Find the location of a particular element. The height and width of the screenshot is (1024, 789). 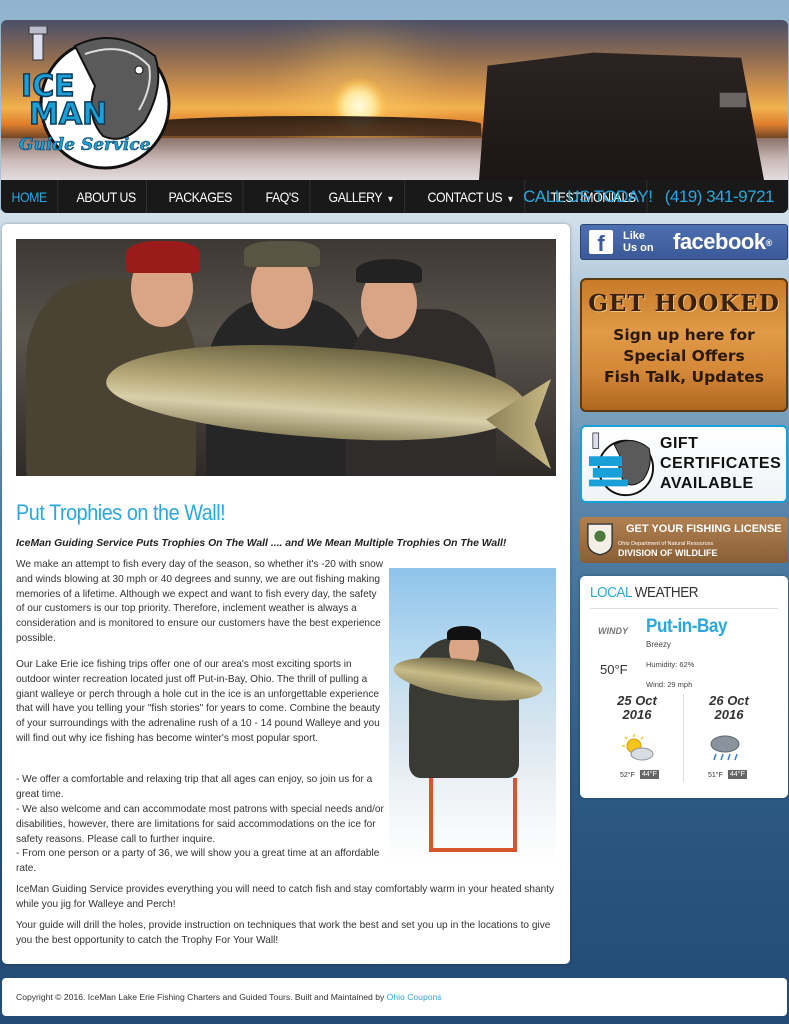

forecast-day-1-date-line: 25 Oct is located at coordinates (637, 700).